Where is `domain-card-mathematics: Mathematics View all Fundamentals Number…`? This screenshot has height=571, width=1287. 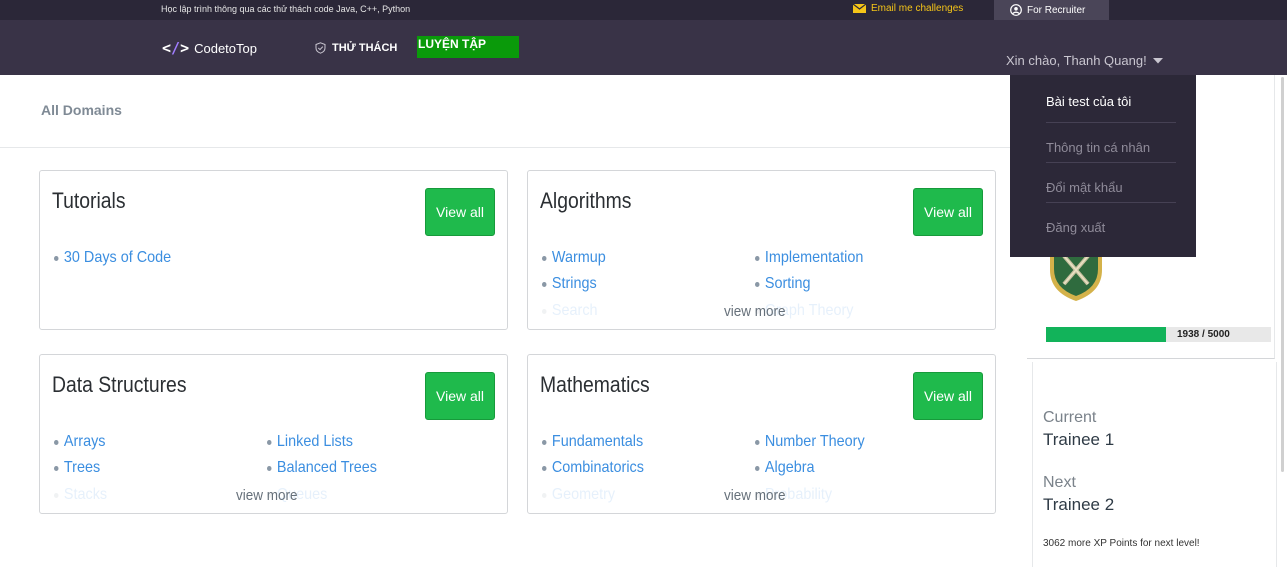
domain-card-mathematics: Mathematics View all Fundamentals Number… is located at coordinates (761, 434).